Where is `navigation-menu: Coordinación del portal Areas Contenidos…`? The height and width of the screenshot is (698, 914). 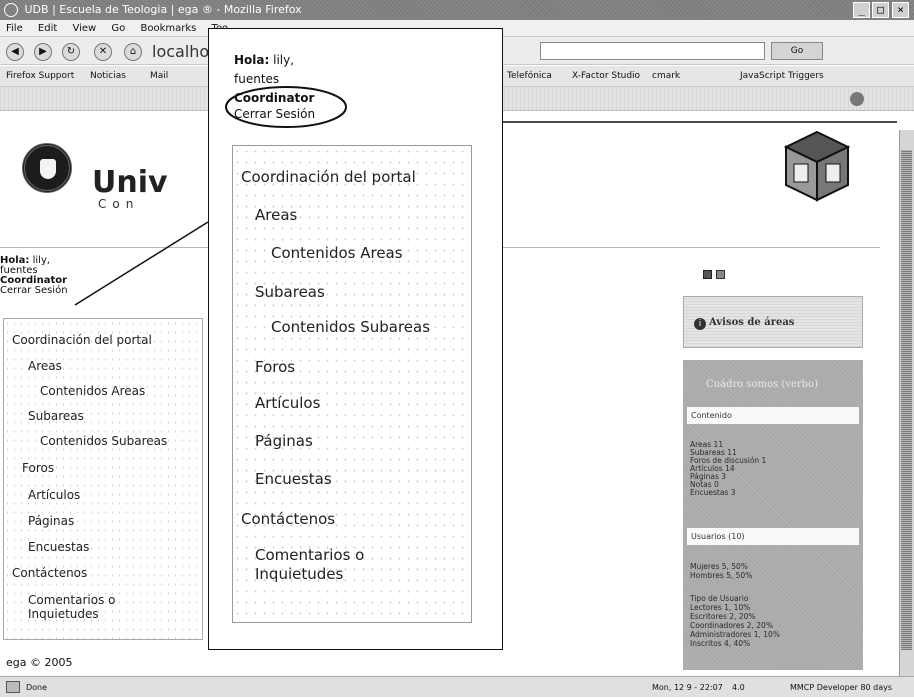 navigation-menu: Coordinación del portal Areas Contenidos… is located at coordinates (103, 479).